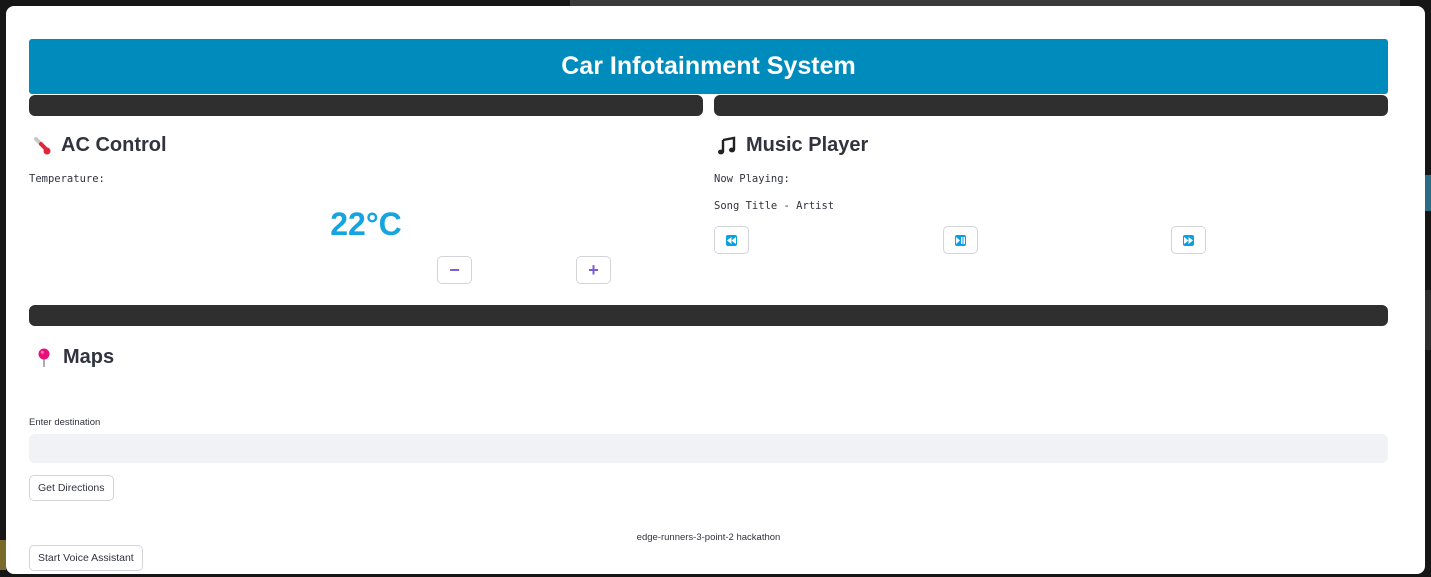  I want to click on destination-input, so click(708, 448).